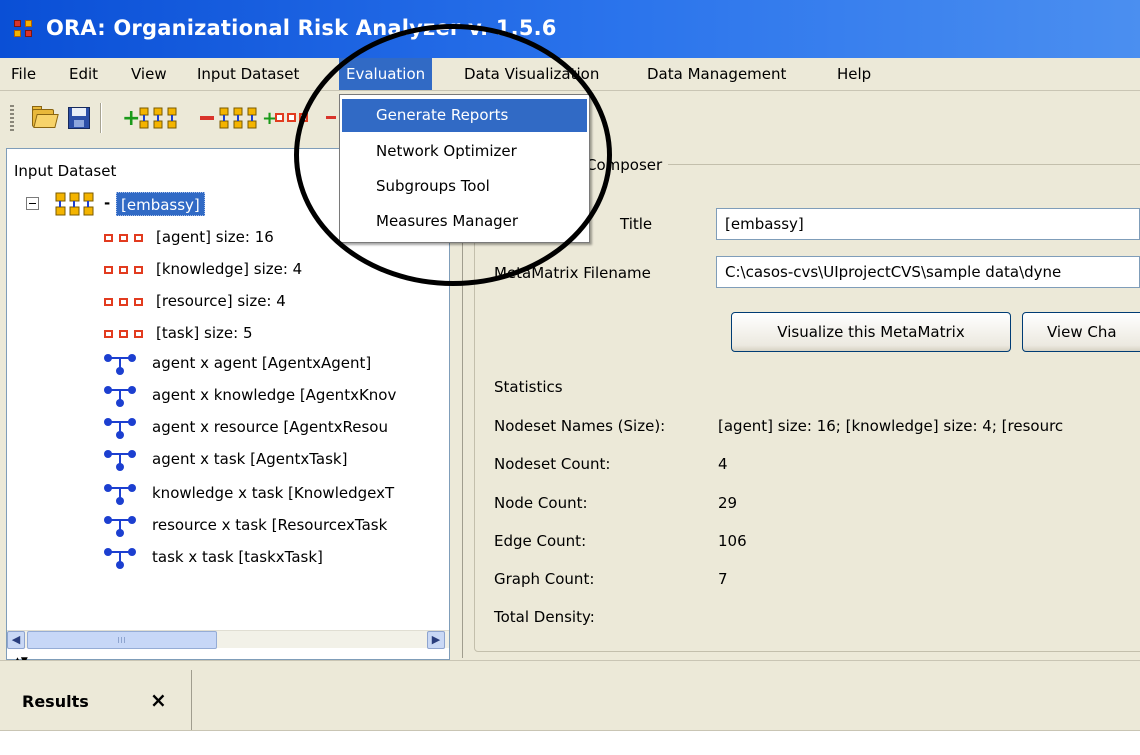  What do you see at coordinates (531, 74) in the screenshot?
I see `menu-data-visualization: Data Visualization` at bounding box center [531, 74].